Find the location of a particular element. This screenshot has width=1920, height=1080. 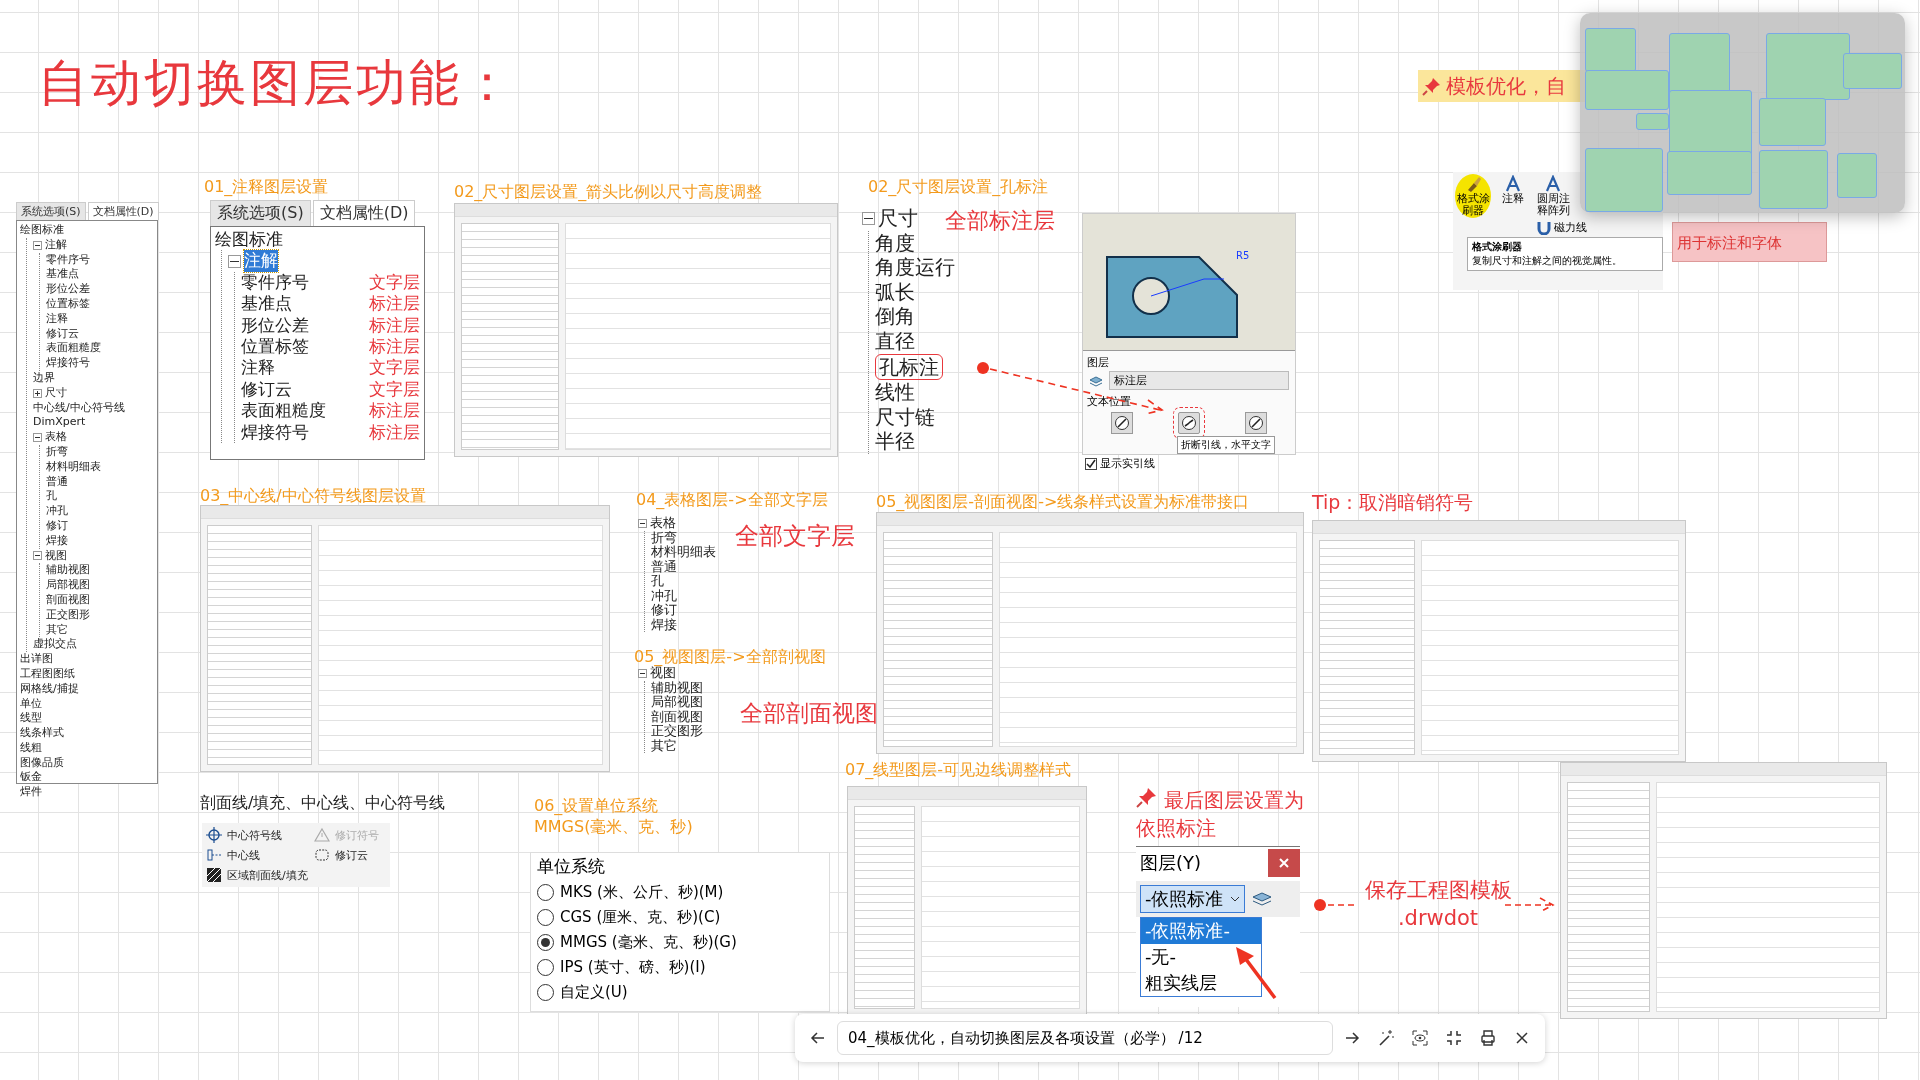

tree-item: 孔标注 is located at coordinates (909, 367).